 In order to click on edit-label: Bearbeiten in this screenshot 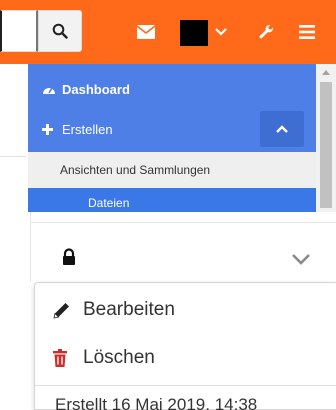, I will do `click(129, 309)`.